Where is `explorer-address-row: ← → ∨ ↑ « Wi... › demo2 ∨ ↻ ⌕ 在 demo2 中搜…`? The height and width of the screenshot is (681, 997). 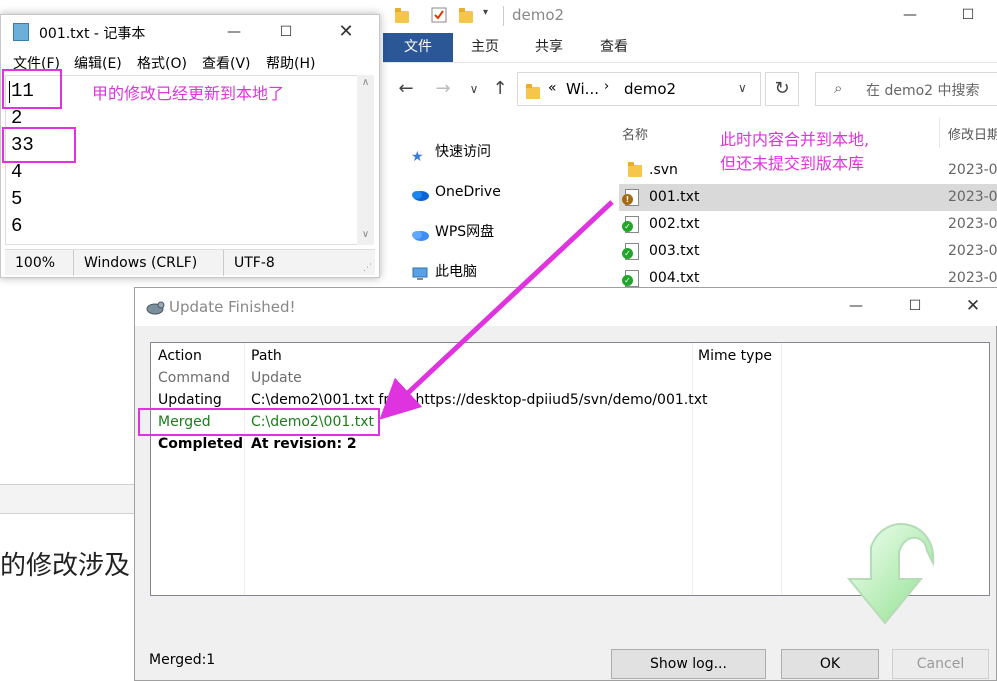 explorer-address-row: ← → ∨ ↑ « Wi... › demo2 ∨ ↻ ⌕ 在 demo2 中搜… is located at coordinates (690, 89).